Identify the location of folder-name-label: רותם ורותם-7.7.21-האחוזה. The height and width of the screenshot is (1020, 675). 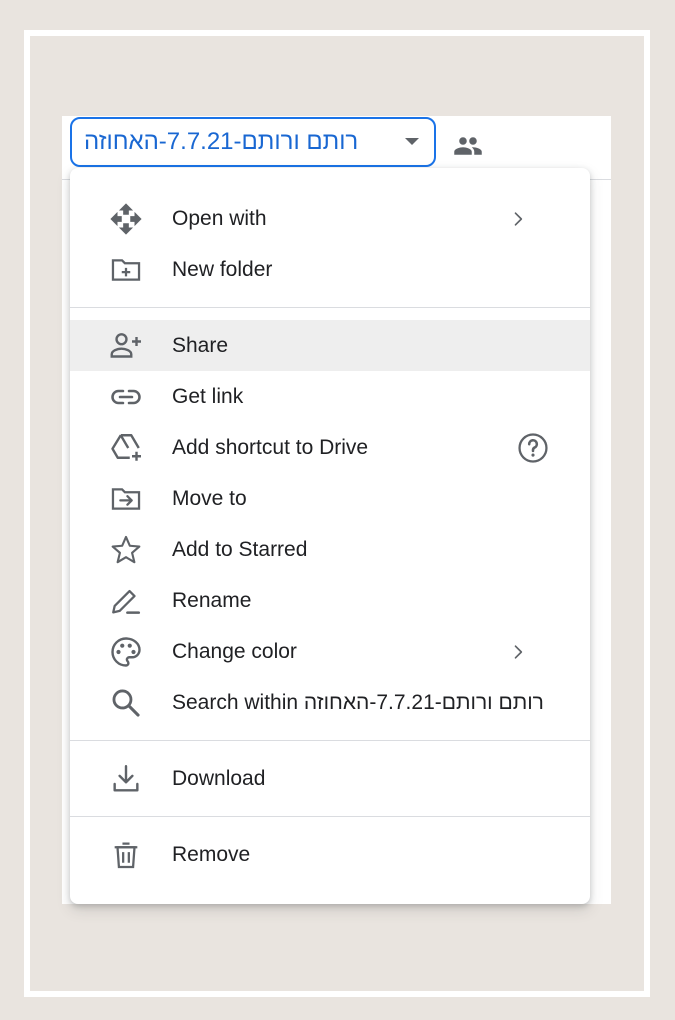
(221, 141).